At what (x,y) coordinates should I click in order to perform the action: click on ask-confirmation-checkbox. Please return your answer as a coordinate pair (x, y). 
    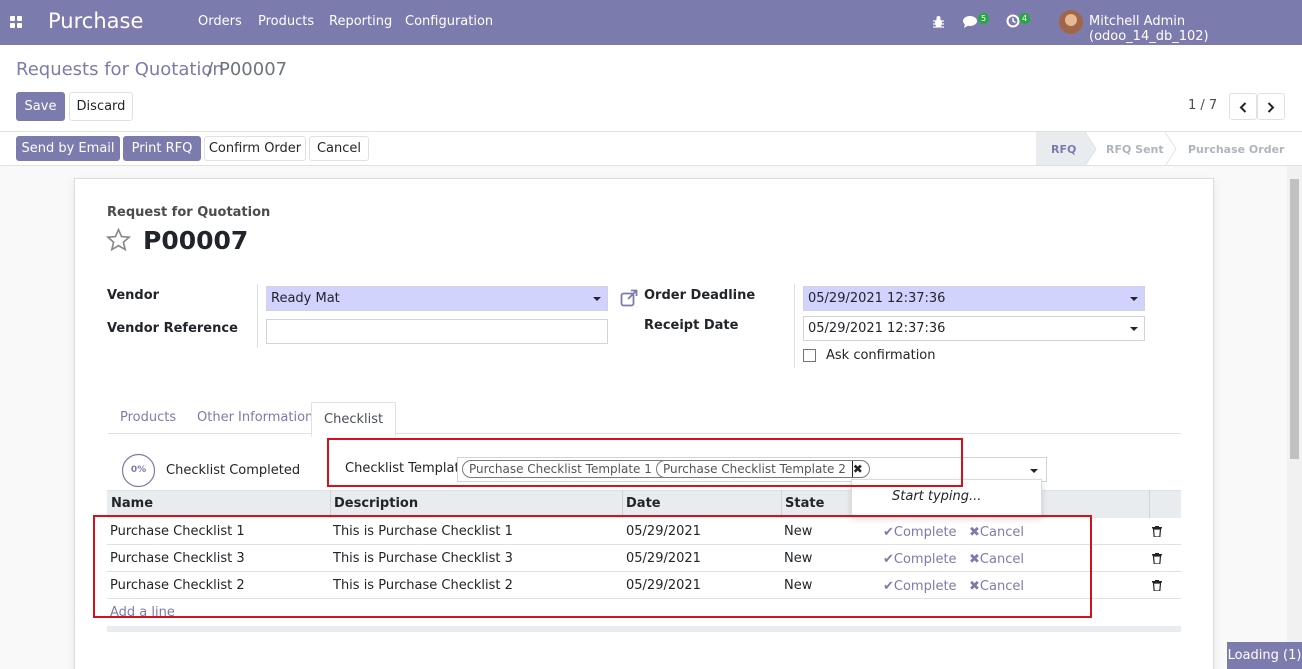
    Looking at the image, I should click on (809, 355).